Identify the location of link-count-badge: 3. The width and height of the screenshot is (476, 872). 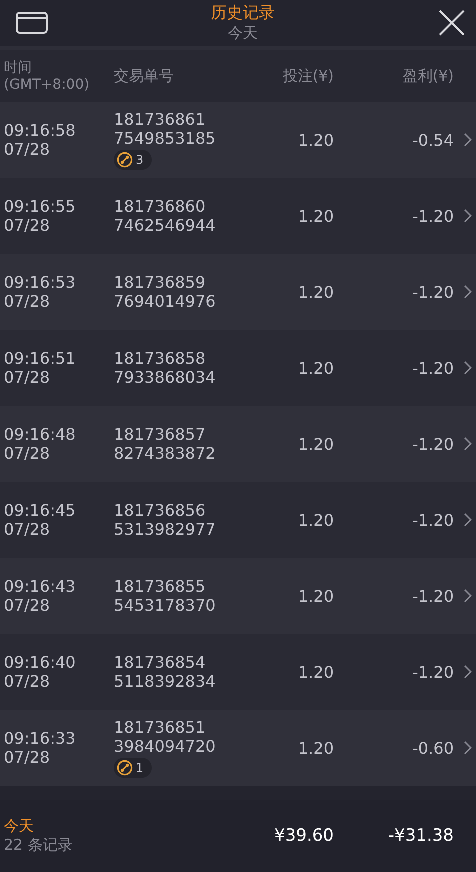
(133, 160).